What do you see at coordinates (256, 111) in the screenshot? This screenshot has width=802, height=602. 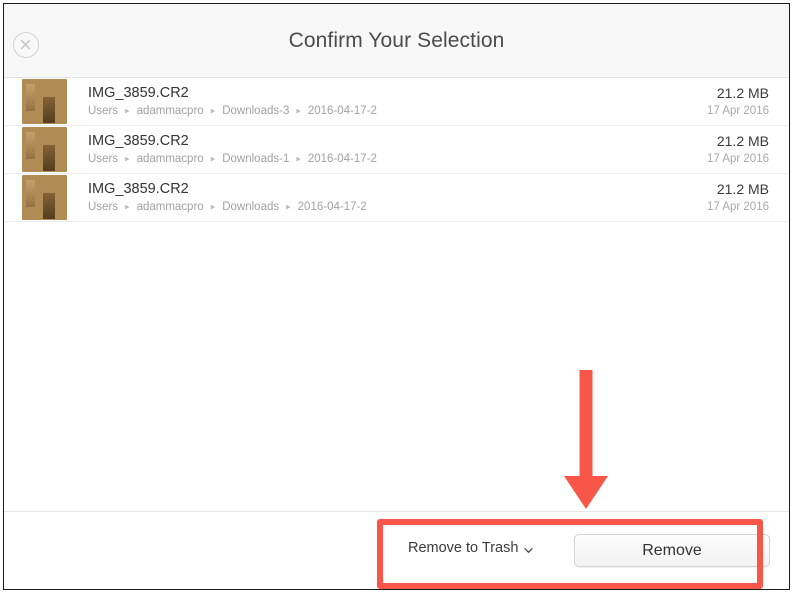 I see `breadcrumb-segment: Downloads-3` at bounding box center [256, 111].